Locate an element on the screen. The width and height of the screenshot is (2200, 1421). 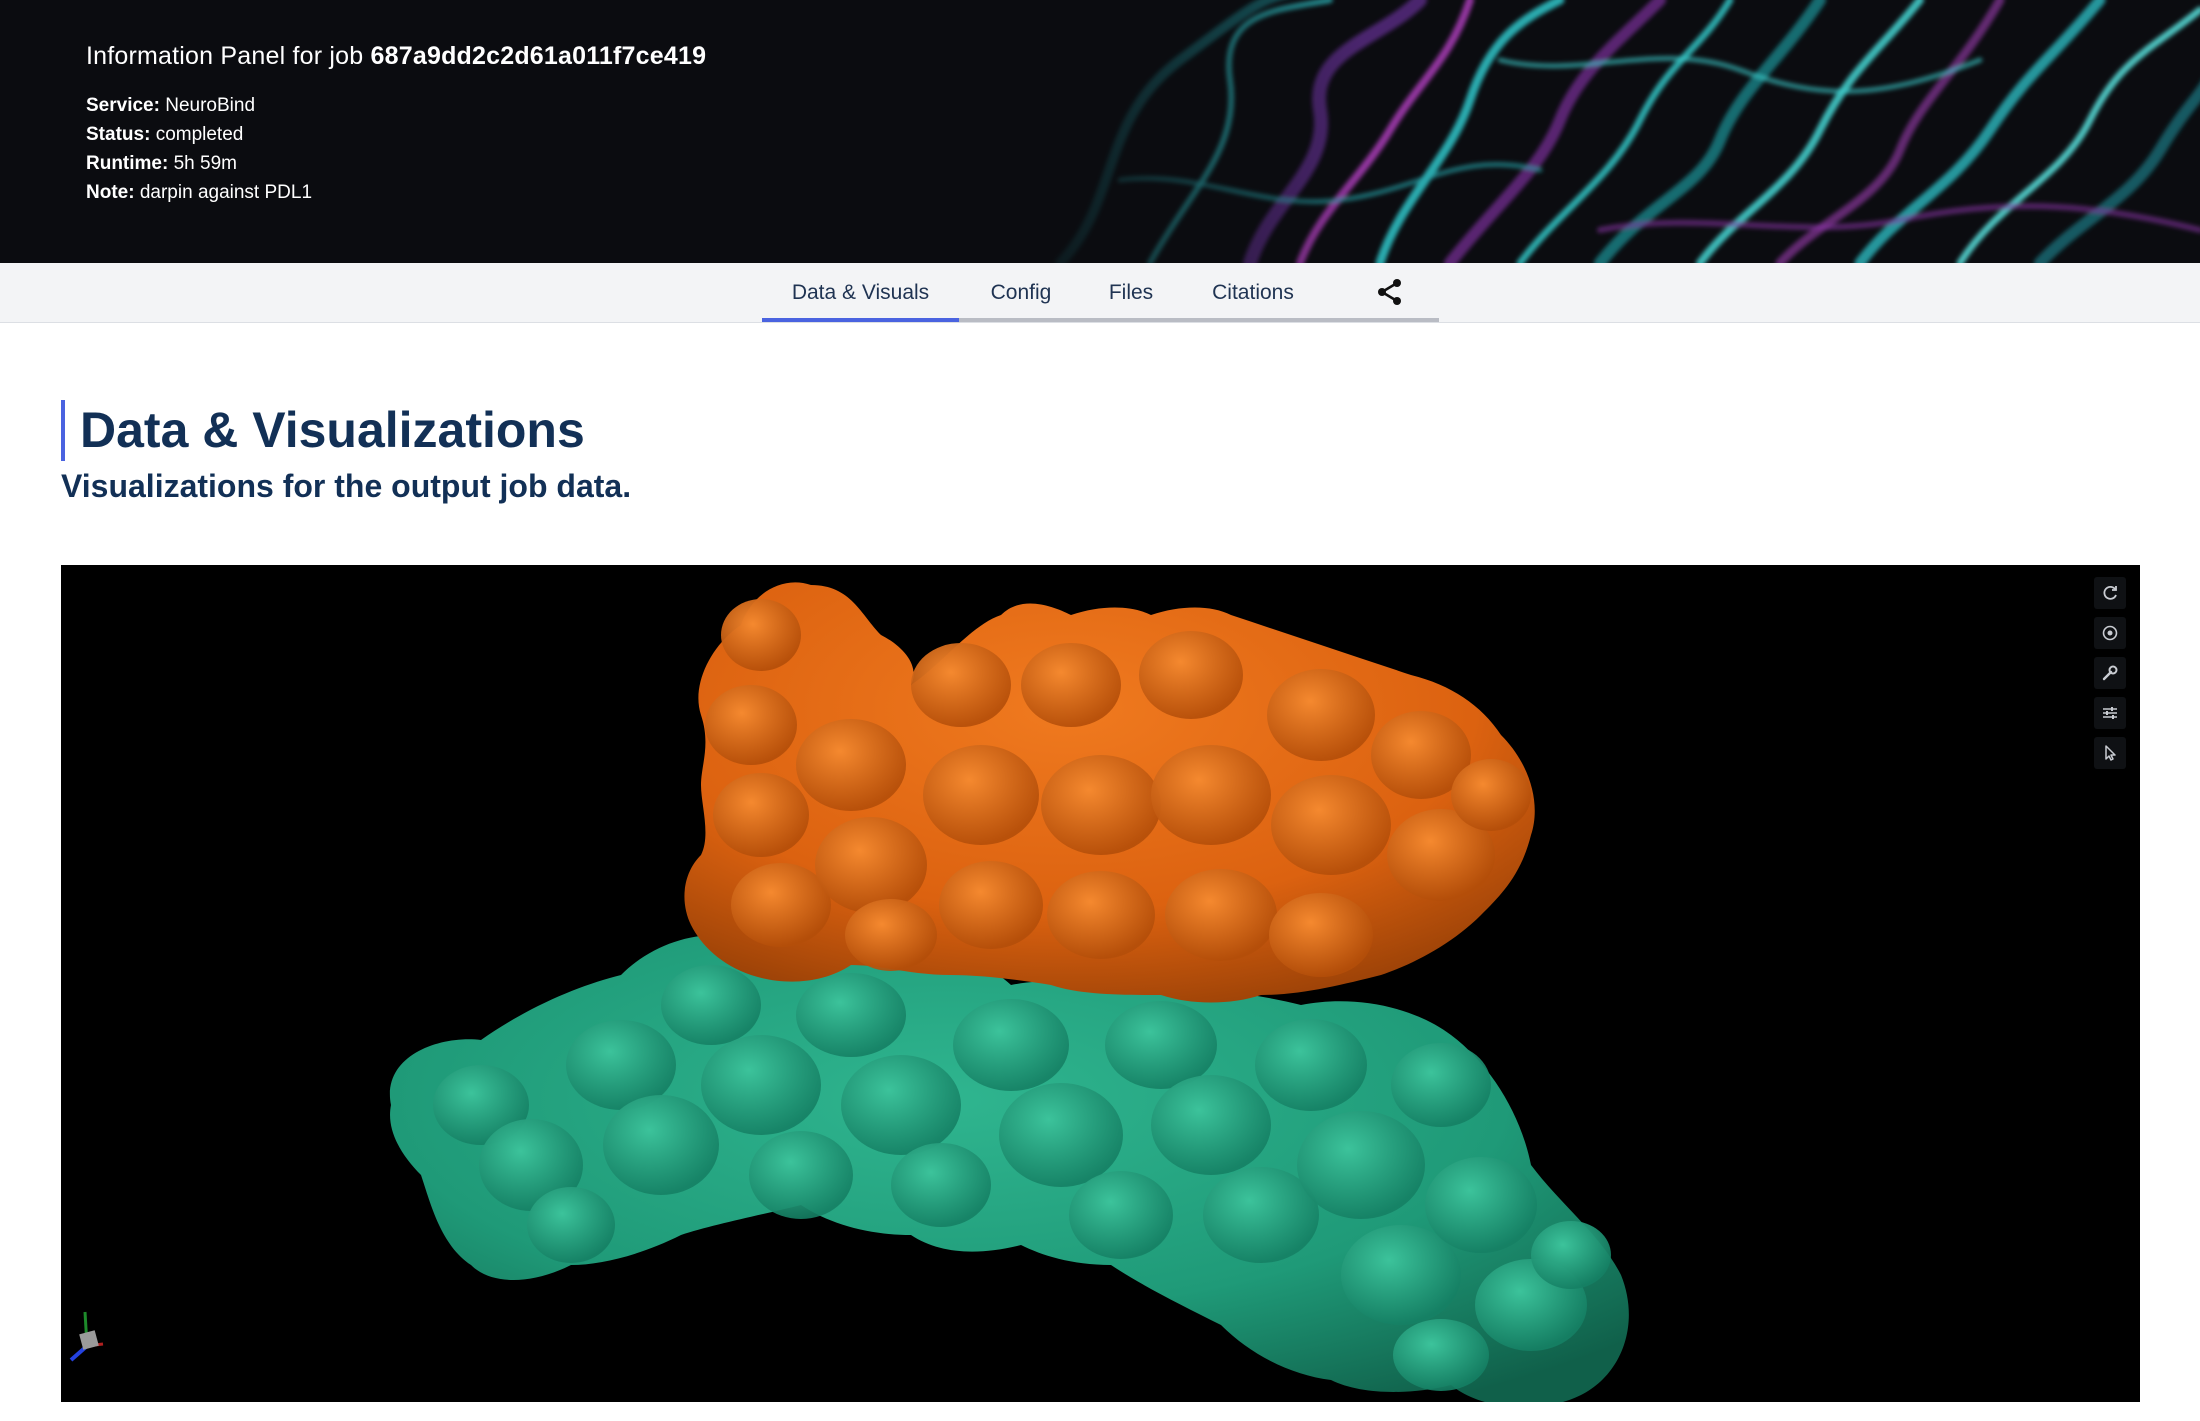
wrench-icon is located at coordinates (2110, 673).